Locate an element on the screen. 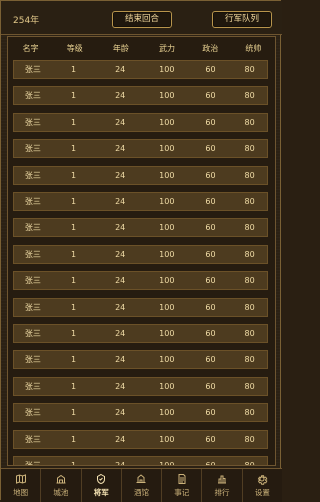 The image size is (320, 502). nav-item-label: 事记 is located at coordinates (182, 492).